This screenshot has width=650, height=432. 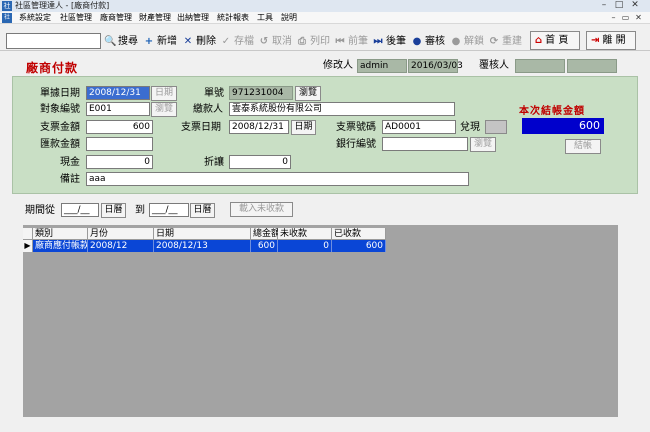 What do you see at coordinates (604, 6) in the screenshot?
I see `minimize-icon: –` at bounding box center [604, 6].